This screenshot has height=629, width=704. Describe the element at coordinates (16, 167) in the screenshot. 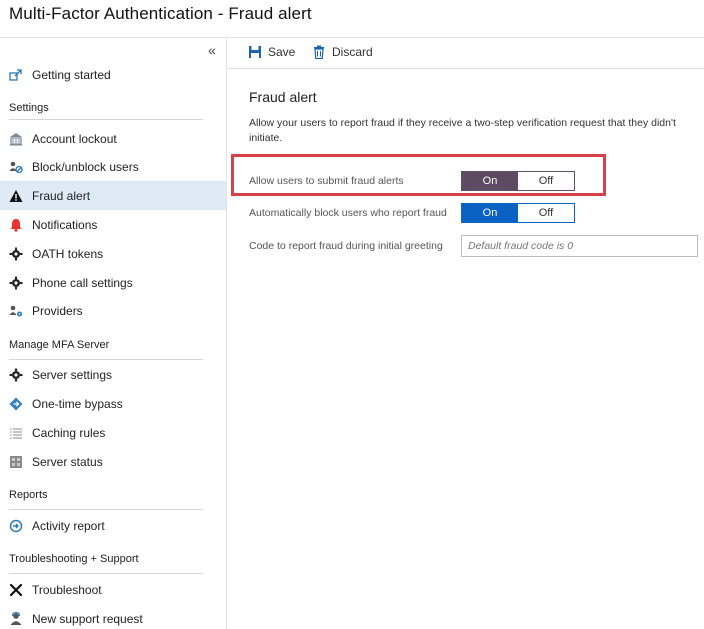

I see `users-block-icon` at that location.